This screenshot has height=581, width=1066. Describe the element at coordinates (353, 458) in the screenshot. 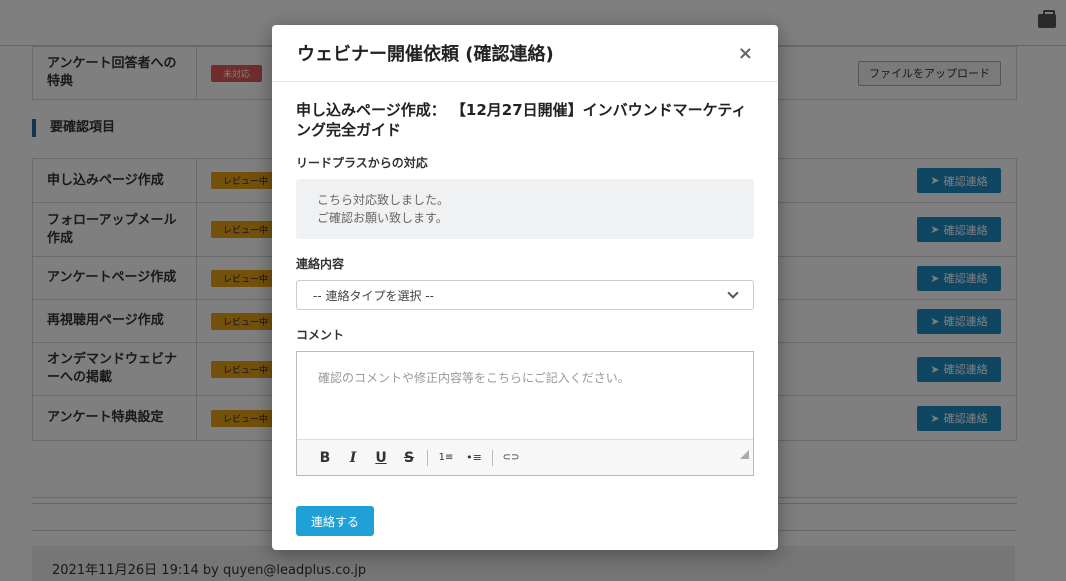

I see `italic-icon: I` at that location.